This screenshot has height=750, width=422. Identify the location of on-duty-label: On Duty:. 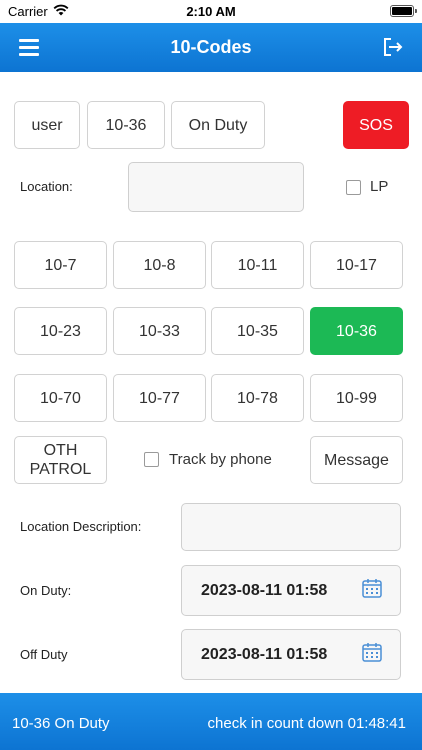
(46, 590).